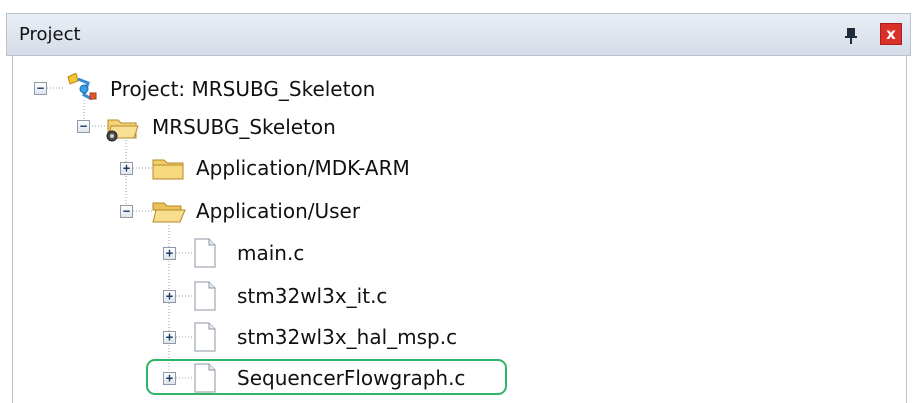  I want to click on tree-node-group-user: − Application/User, so click(456, 212).